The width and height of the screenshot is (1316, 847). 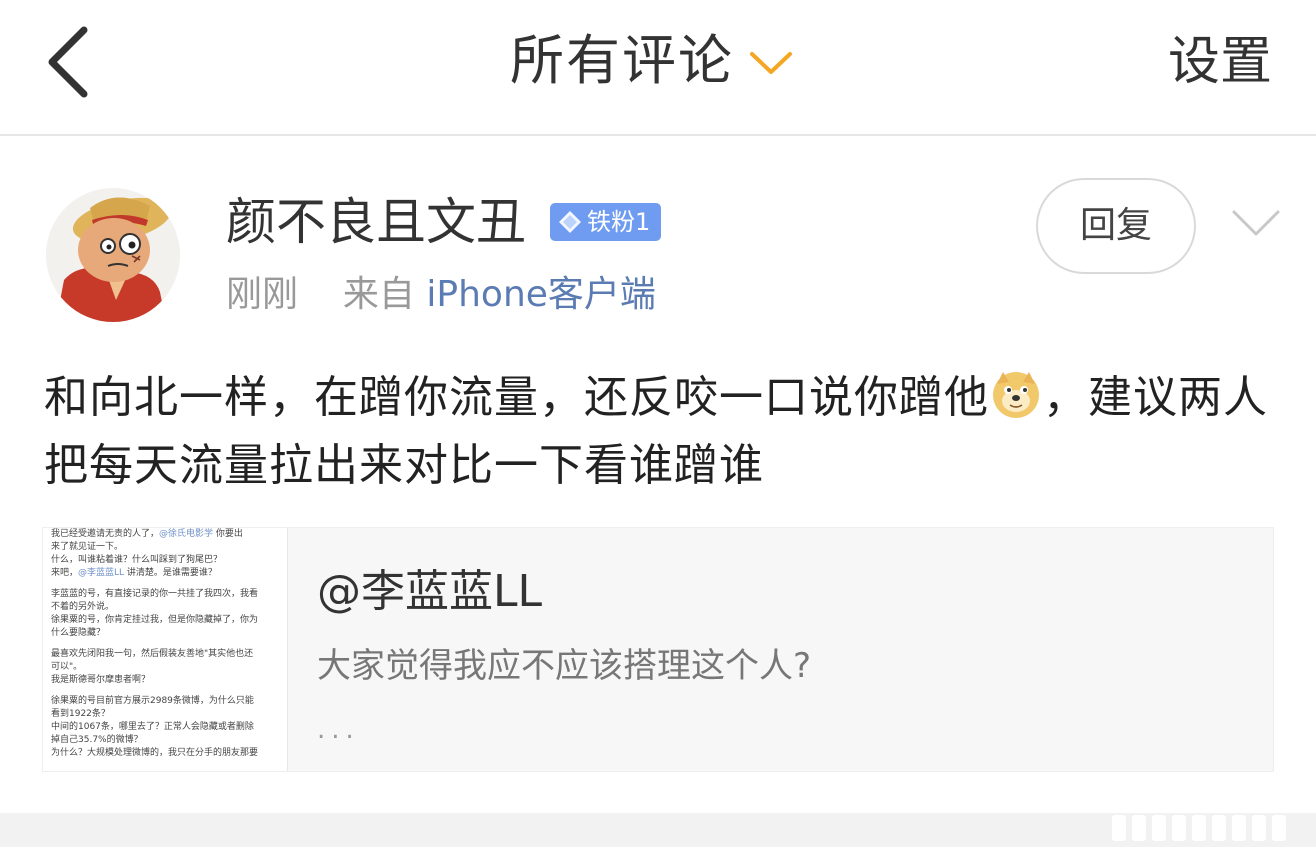 I want to click on comment-filter-dropdown: 所有评论, so click(x=652, y=61).